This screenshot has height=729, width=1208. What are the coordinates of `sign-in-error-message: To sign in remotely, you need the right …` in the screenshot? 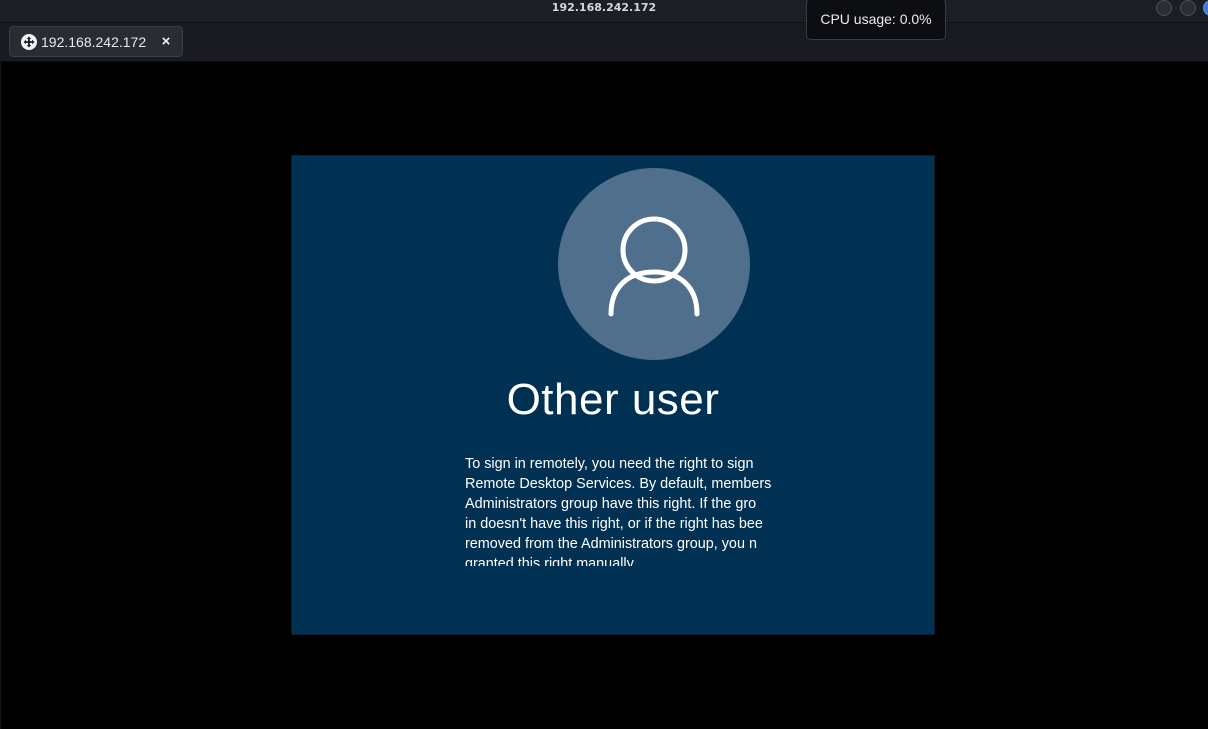 It's located at (618, 511).